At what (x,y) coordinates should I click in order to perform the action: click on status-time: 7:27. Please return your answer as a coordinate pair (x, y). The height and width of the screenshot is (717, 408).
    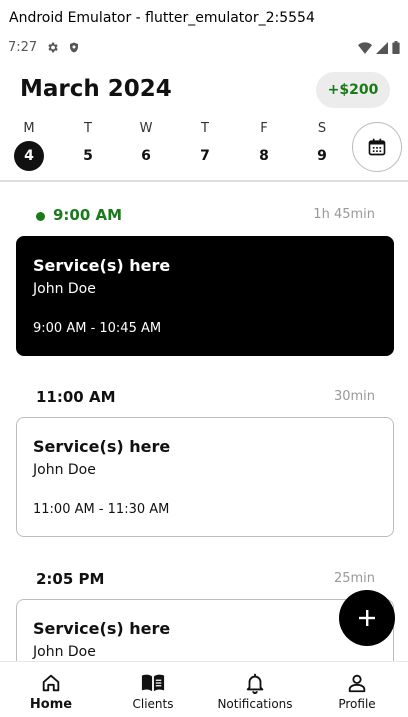
    Looking at the image, I should click on (23, 47).